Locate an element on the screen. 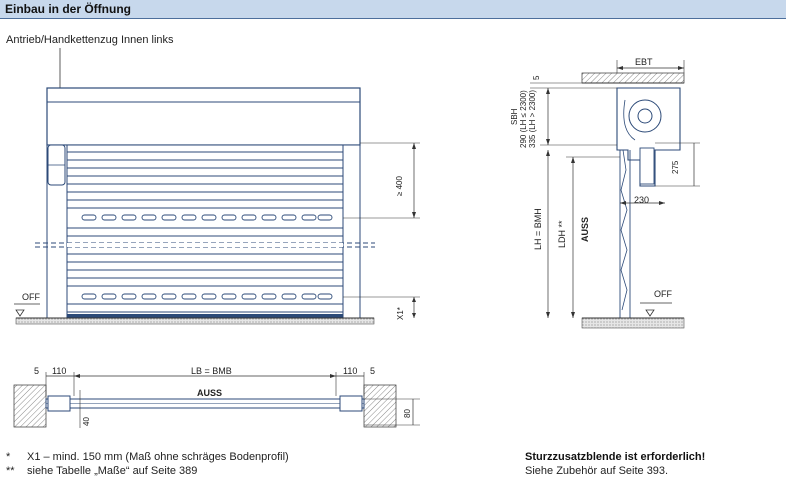  left-wall is located at coordinates (30, 406).